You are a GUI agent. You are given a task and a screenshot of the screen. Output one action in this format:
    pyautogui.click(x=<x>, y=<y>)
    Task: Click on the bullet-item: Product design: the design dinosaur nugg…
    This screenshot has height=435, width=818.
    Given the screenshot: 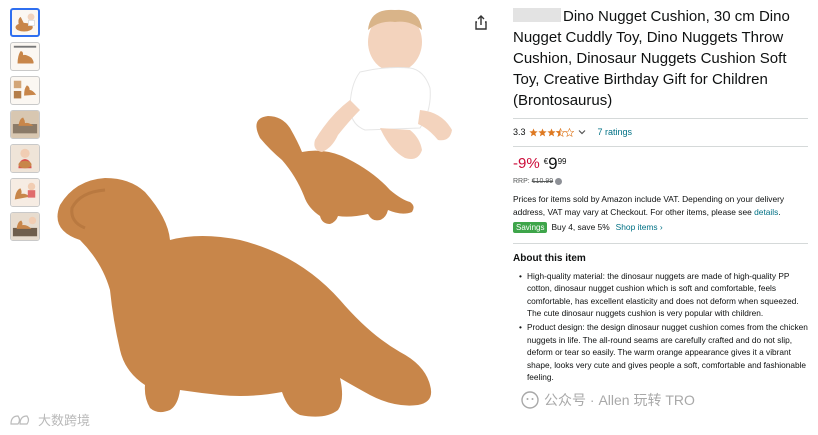 What is the action you would take?
    pyautogui.click(x=663, y=352)
    